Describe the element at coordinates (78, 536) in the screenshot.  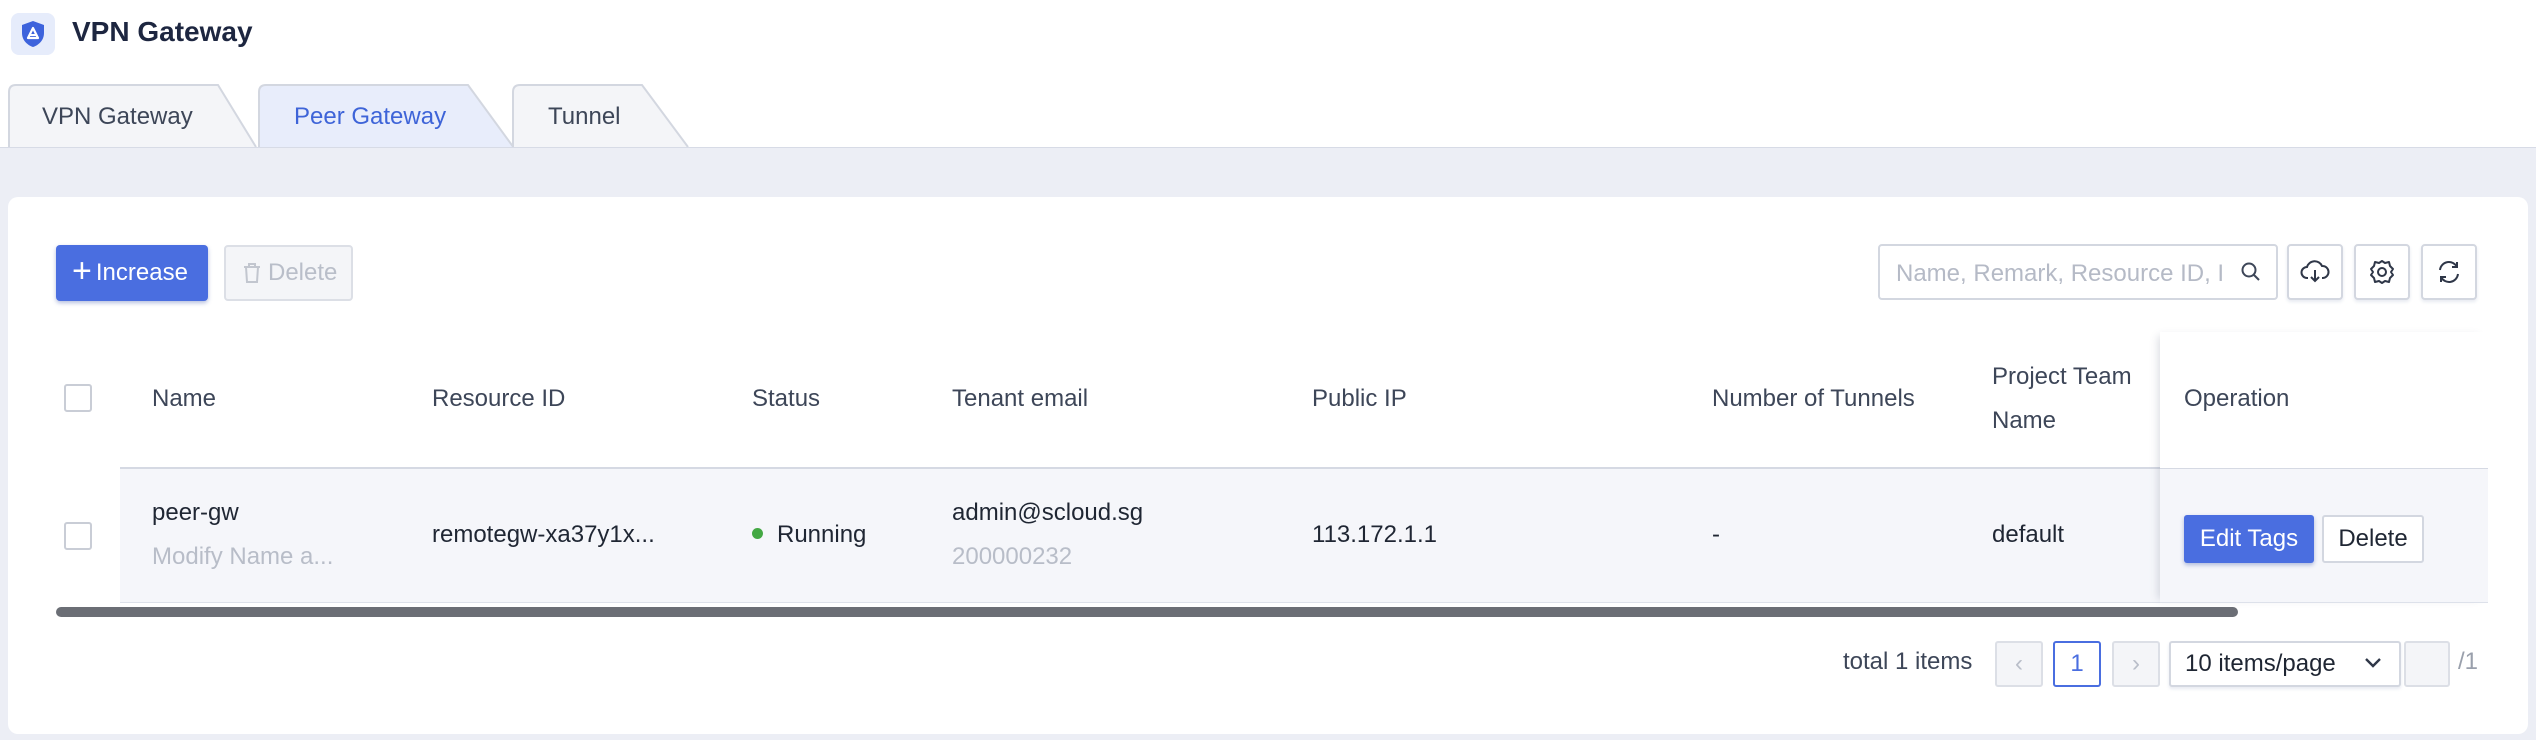
I see `row-checkbox` at that location.